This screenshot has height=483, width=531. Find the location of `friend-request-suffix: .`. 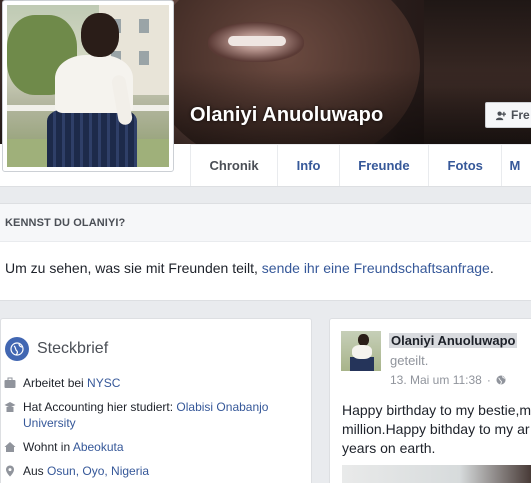

friend-request-suffix: . is located at coordinates (491, 268).